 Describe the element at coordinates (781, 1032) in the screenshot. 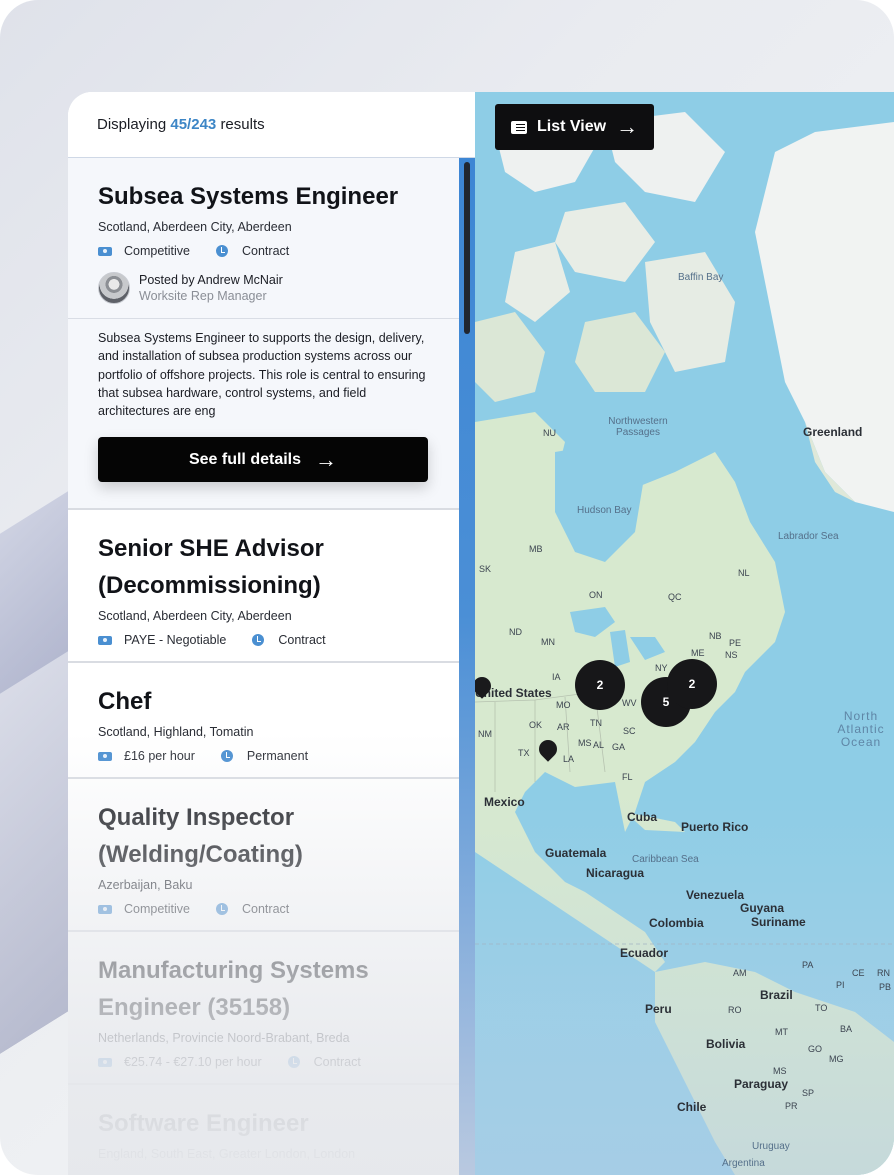

I see `map-label: MT` at that location.